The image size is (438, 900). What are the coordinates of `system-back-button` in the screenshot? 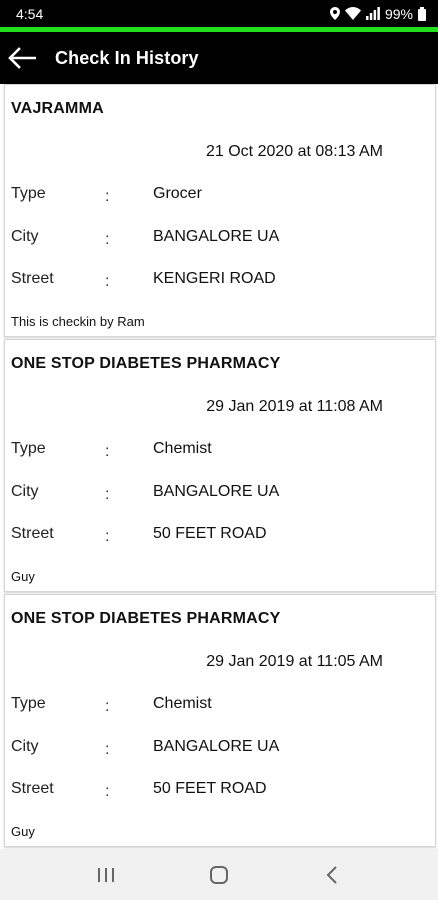 It's located at (332, 875).